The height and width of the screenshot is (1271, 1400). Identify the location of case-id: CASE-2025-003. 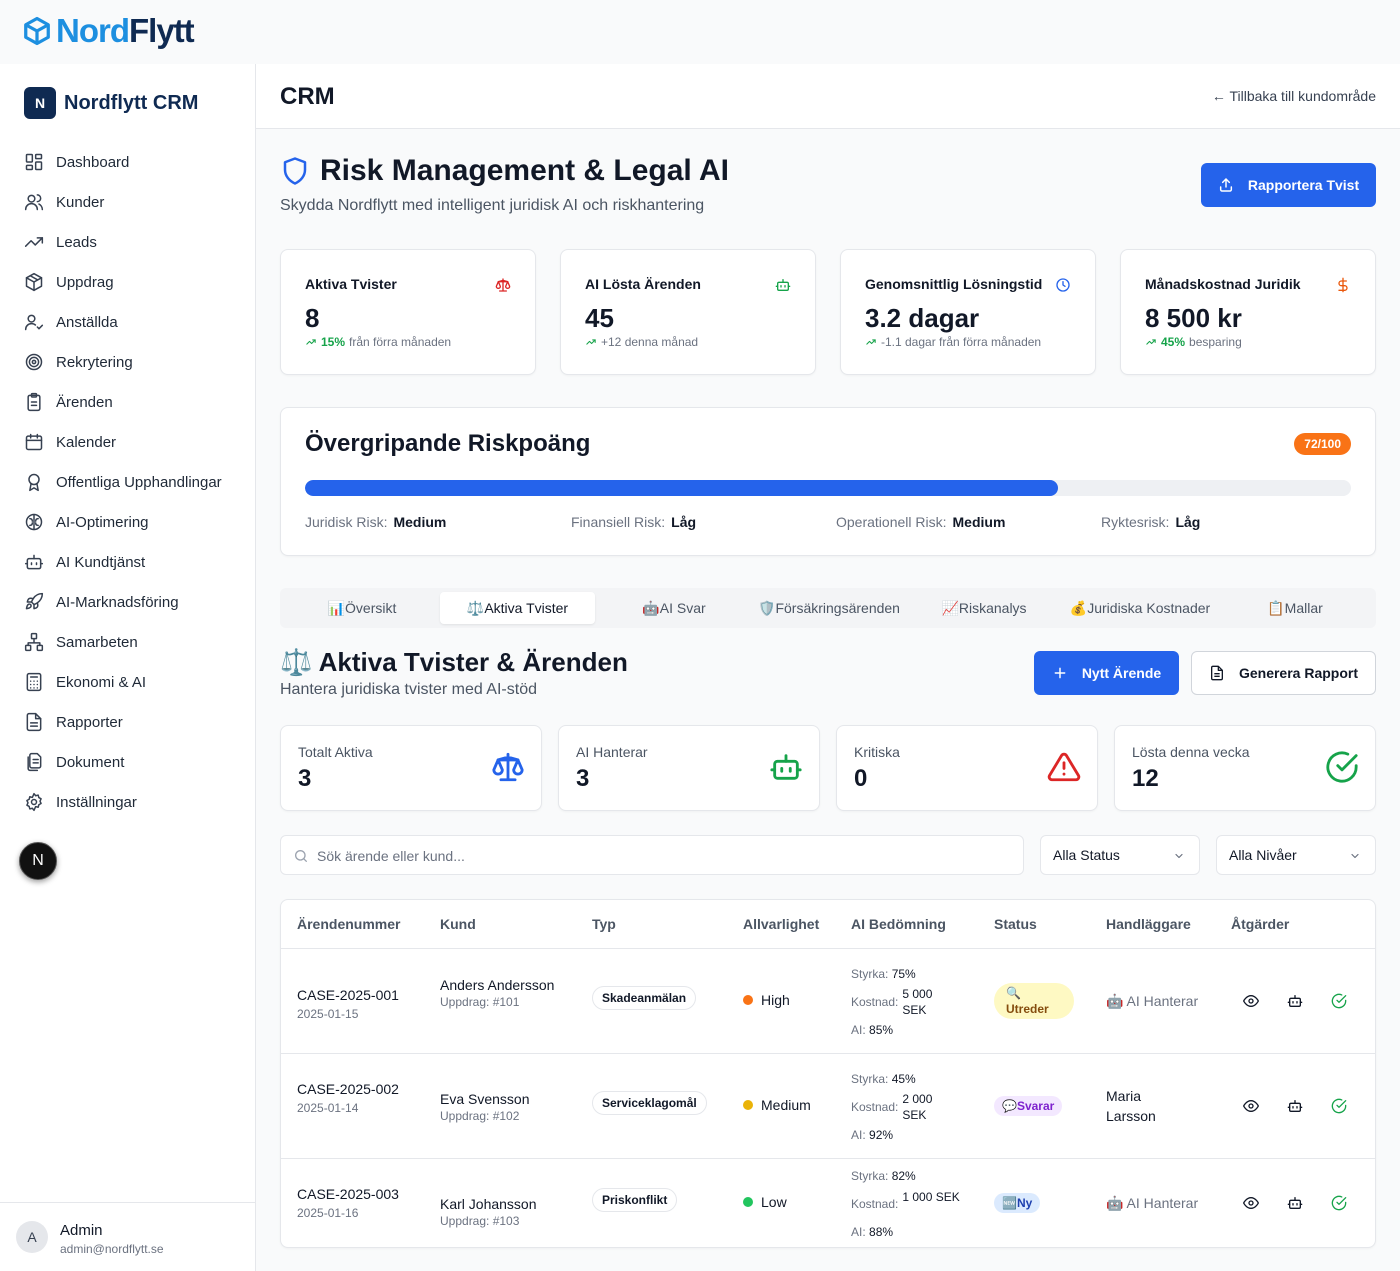
(357, 1194).